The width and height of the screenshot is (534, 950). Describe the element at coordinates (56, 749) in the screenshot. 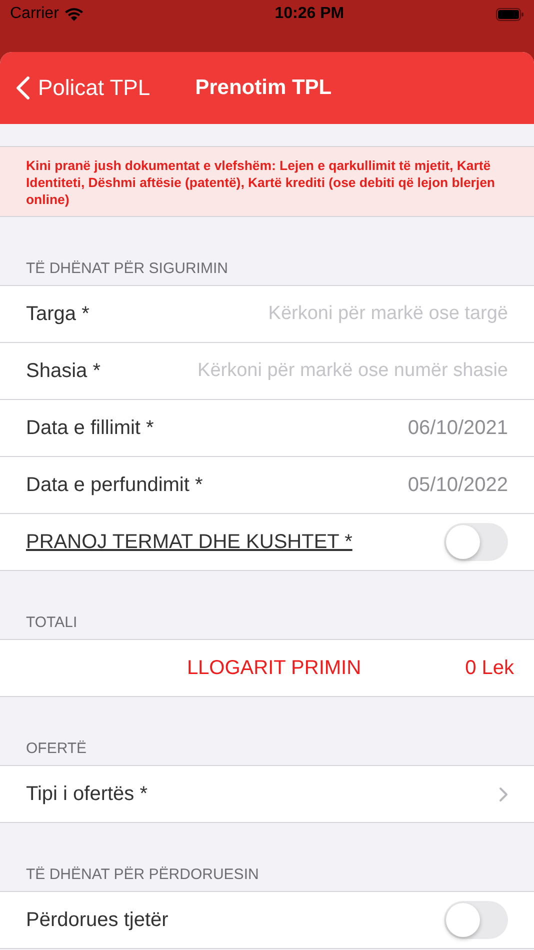

I see `section-header: OFERTË` at that location.